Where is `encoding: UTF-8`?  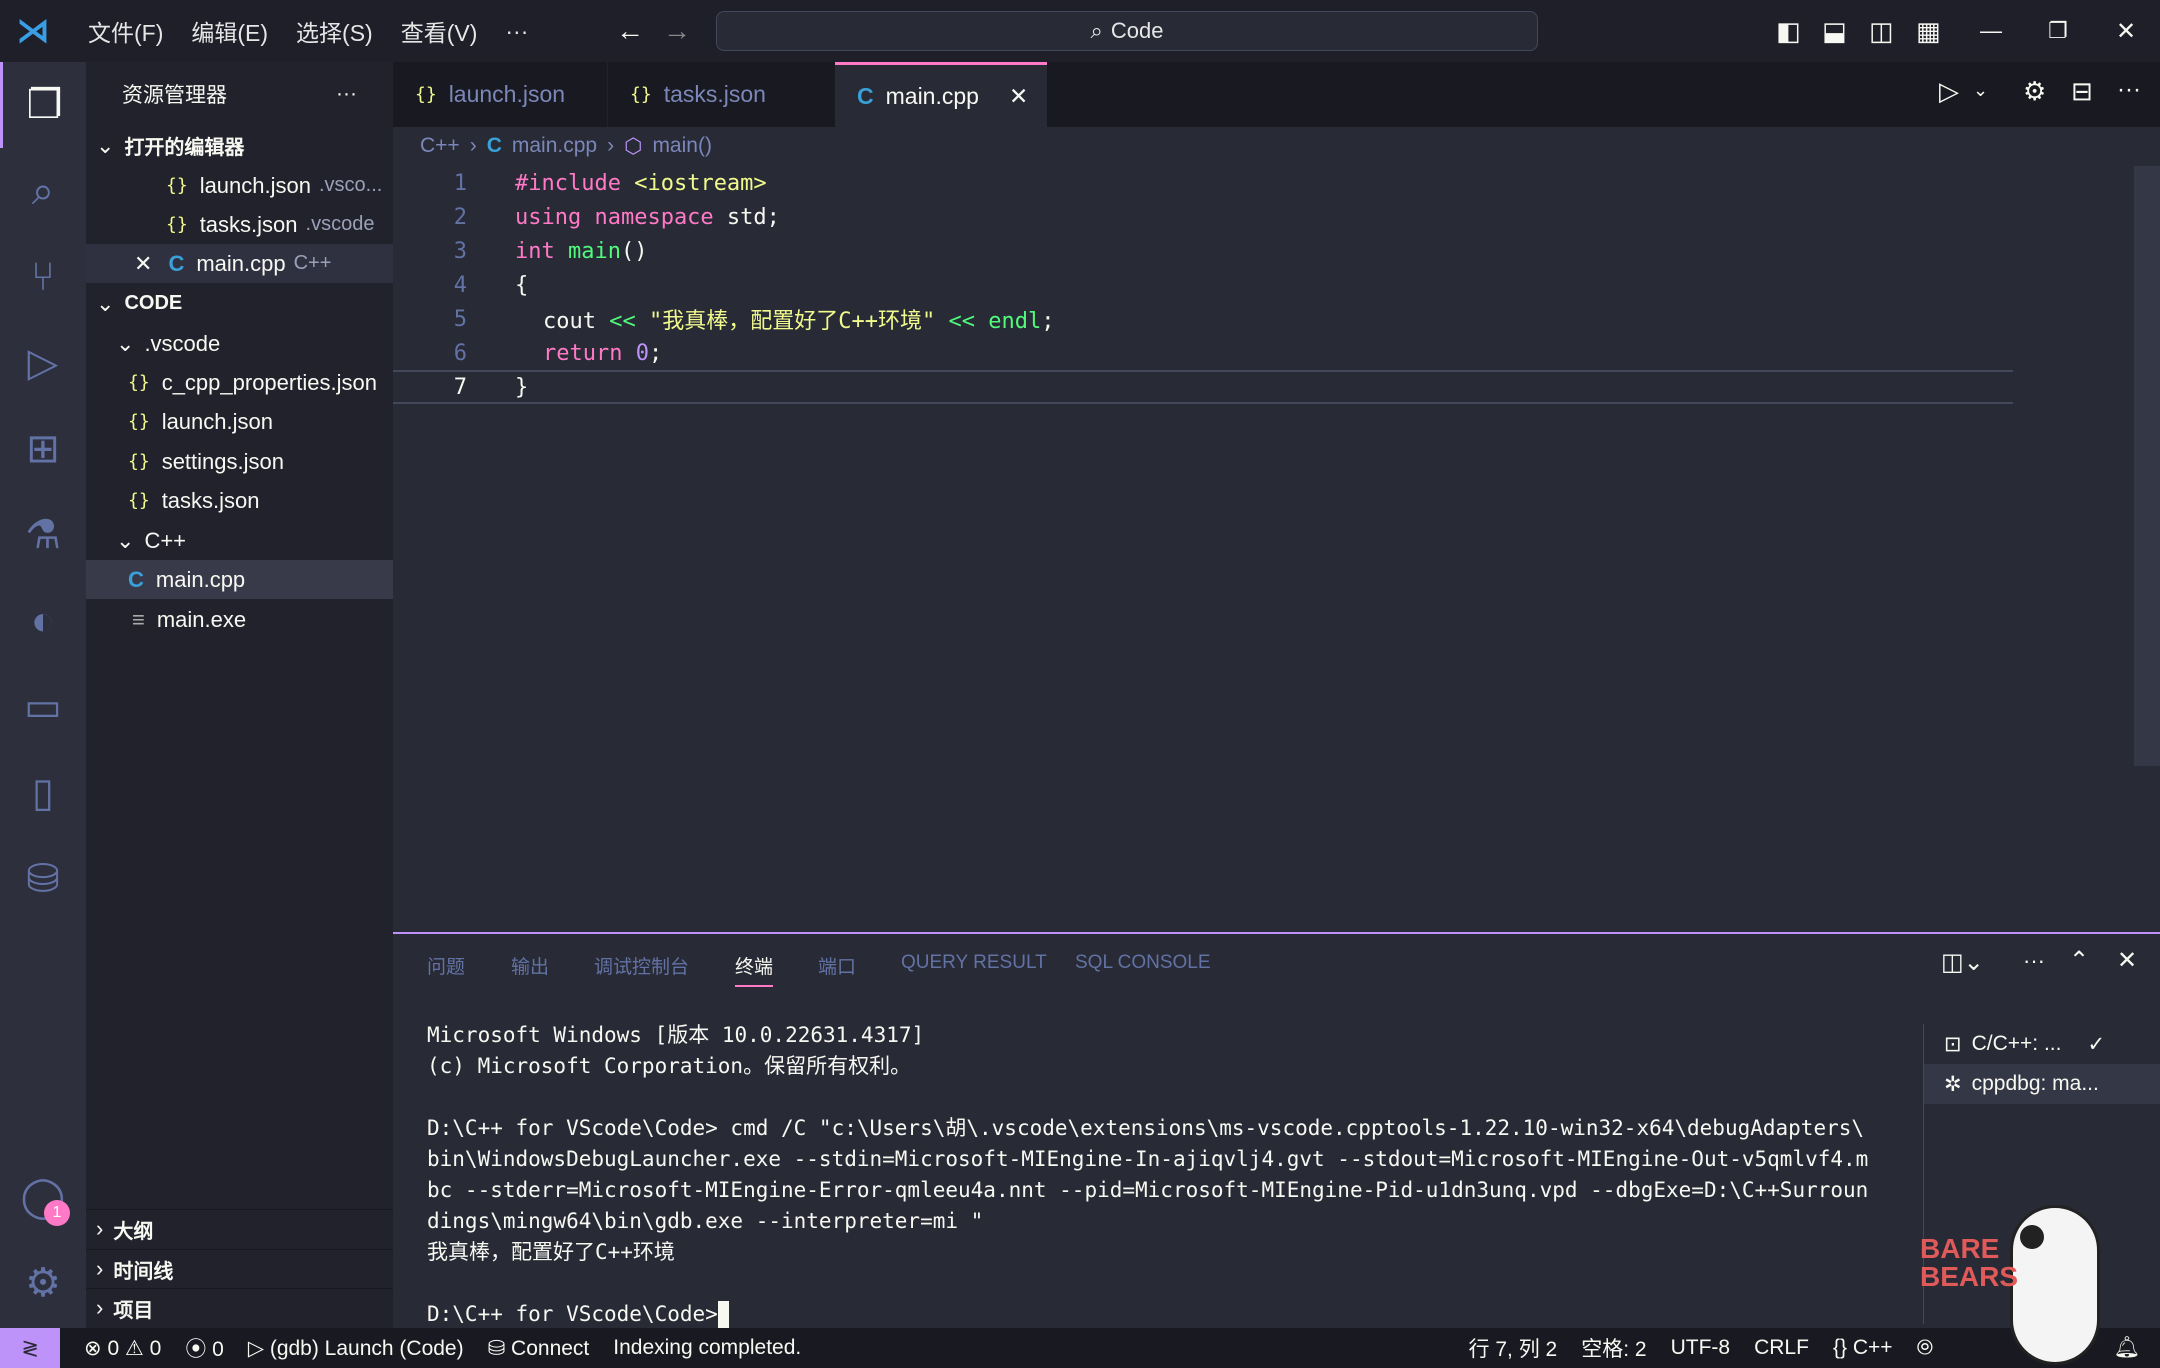
encoding: UTF-8 is located at coordinates (1701, 1348).